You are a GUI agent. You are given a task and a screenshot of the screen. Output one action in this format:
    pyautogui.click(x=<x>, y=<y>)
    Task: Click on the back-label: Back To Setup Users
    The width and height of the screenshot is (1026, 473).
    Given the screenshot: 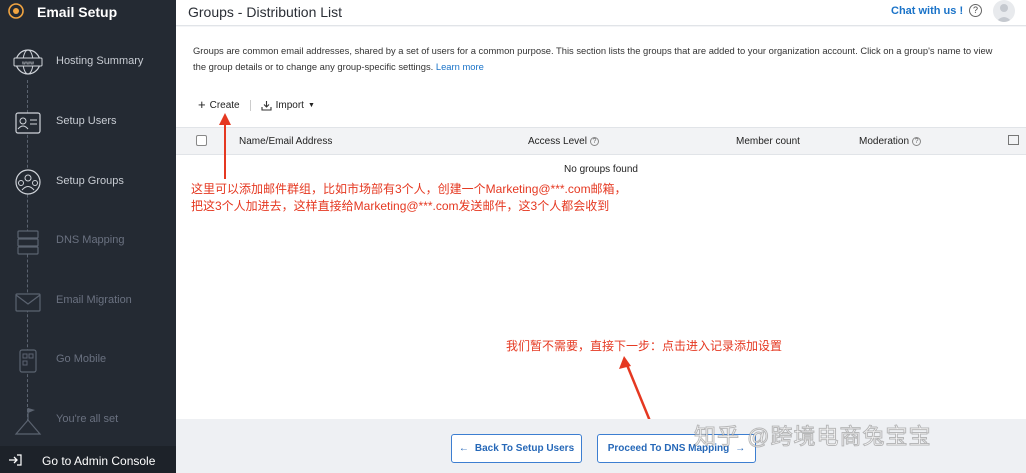 What is the action you would take?
    pyautogui.click(x=524, y=448)
    